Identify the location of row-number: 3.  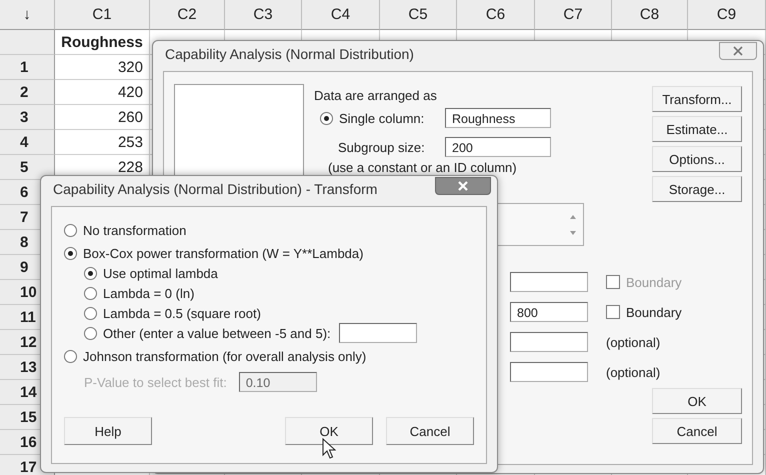
(27, 117).